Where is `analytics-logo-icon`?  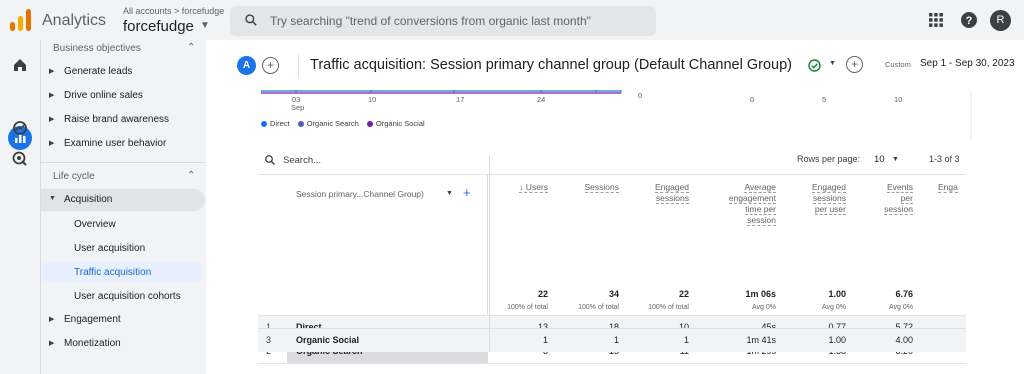
analytics-logo-icon is located at coordinates (21, 20).